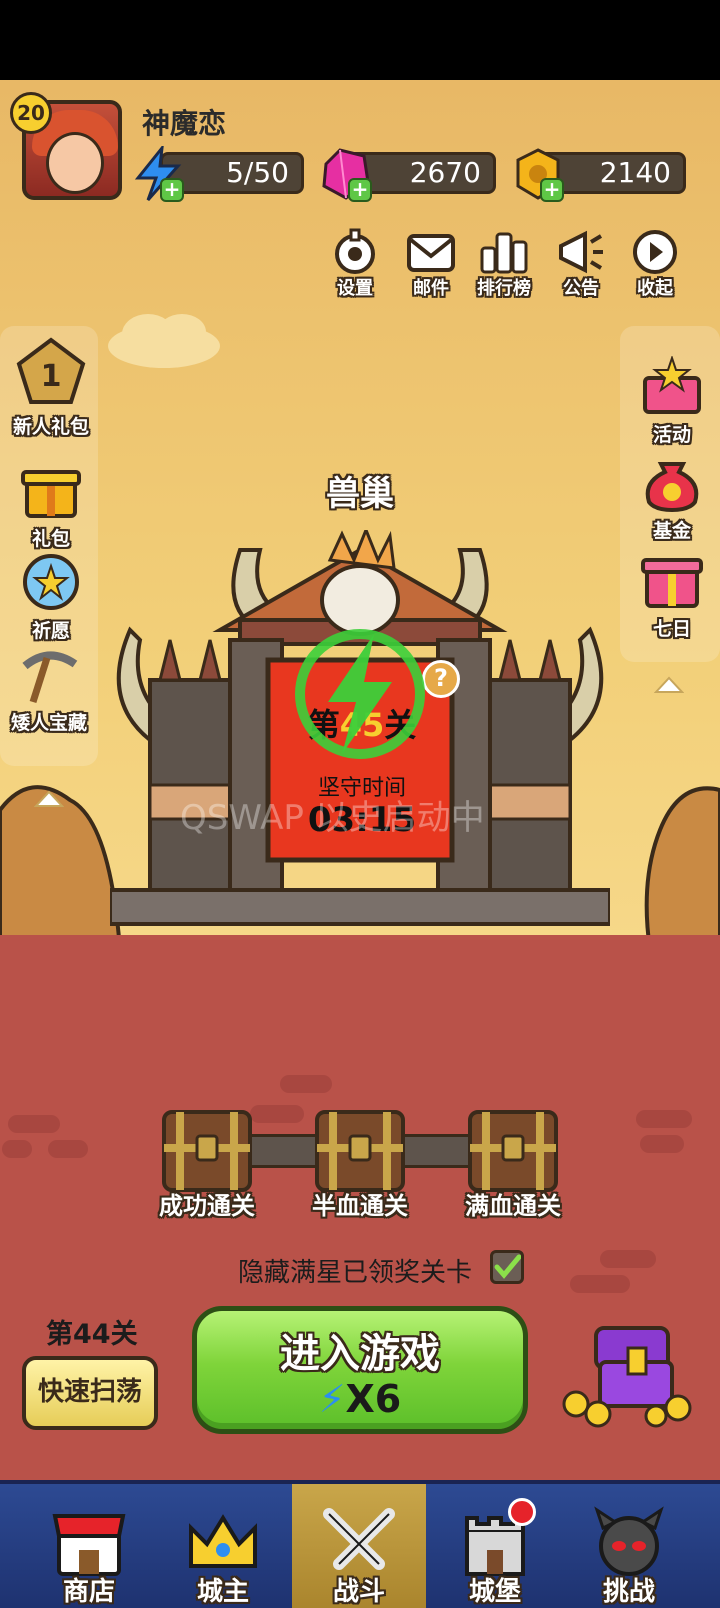 The image size is (720, 1608). Describe the element at coordinates (222, 1592) in the screenshot. I see `nav-lord-label: 城主` at that location.